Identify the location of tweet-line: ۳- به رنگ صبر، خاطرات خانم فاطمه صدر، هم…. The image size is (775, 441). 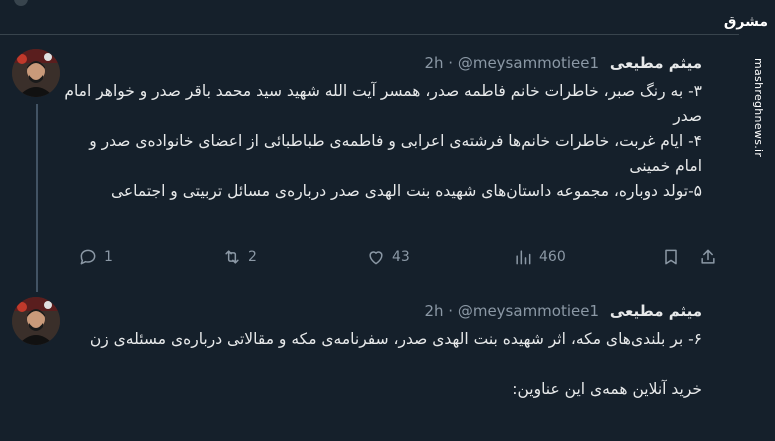
(383, 103).